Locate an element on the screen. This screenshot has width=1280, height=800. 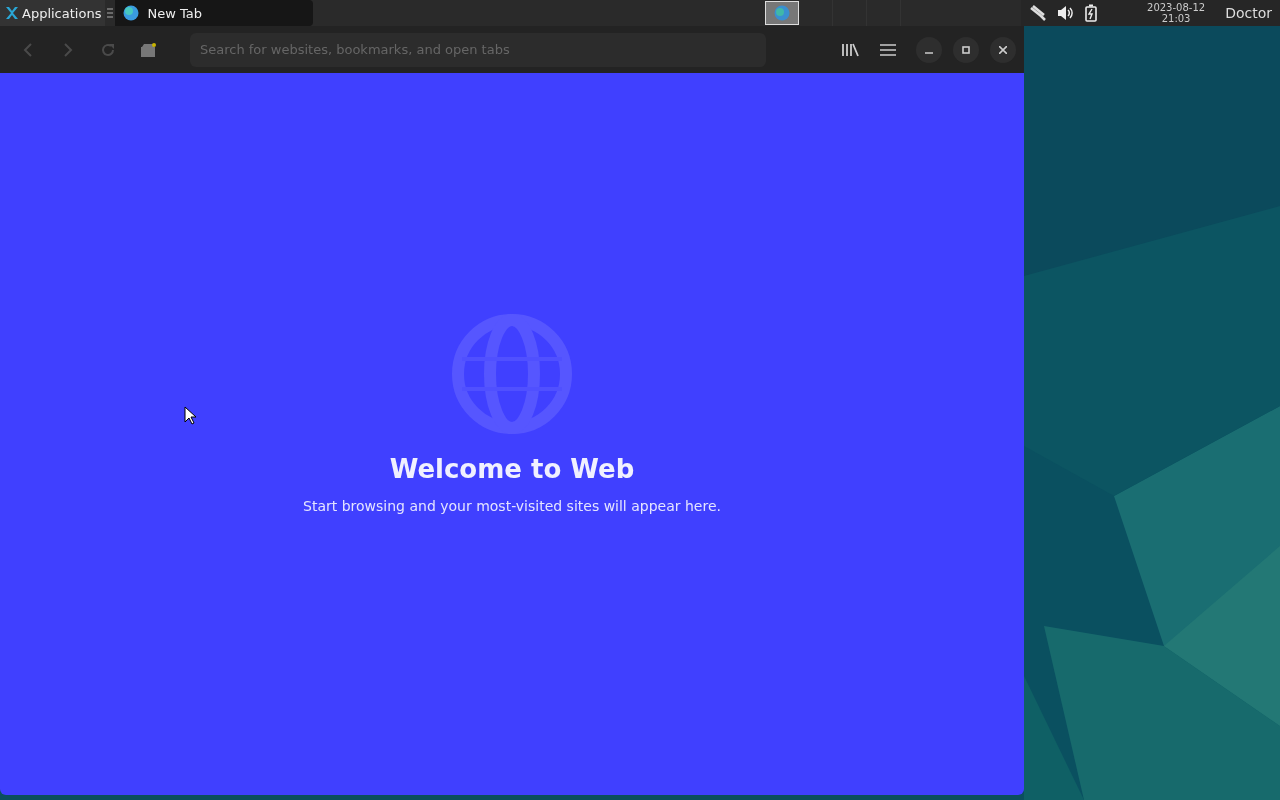
network-icon is located at coordinates (1038, 13).